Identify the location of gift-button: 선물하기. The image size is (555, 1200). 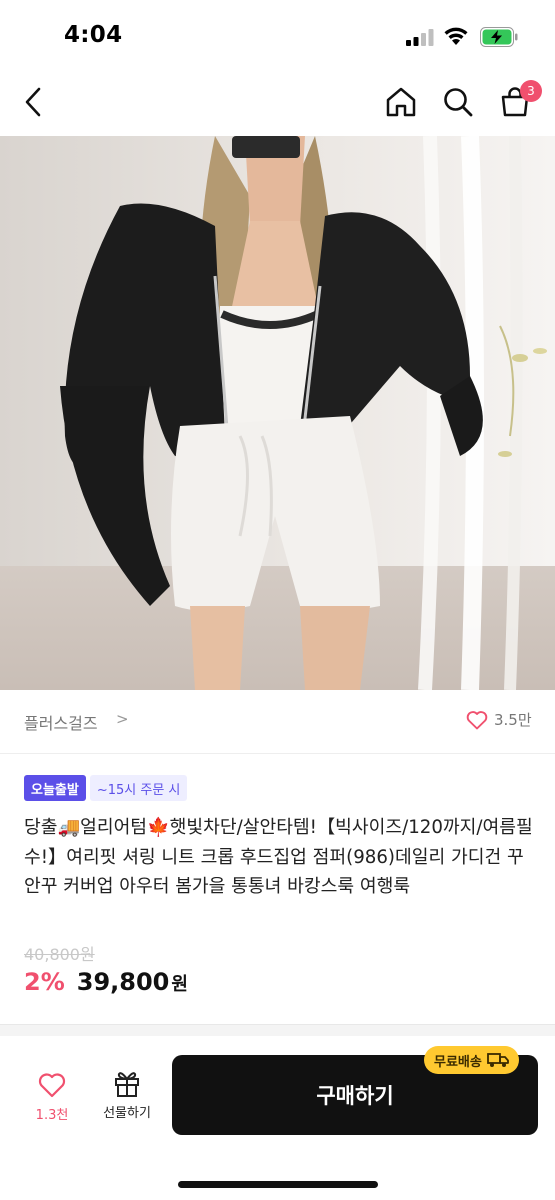
(127, 1094).